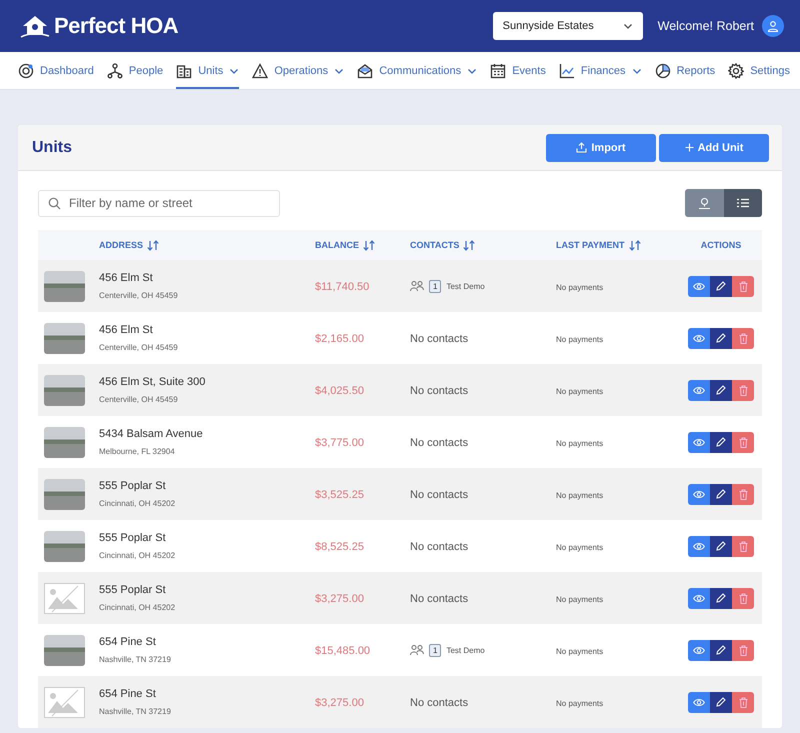  Describe the element at coordinates (151, 434) in the screenshot. I see `unit-street: 5434 Balsam Avenue` at that location.